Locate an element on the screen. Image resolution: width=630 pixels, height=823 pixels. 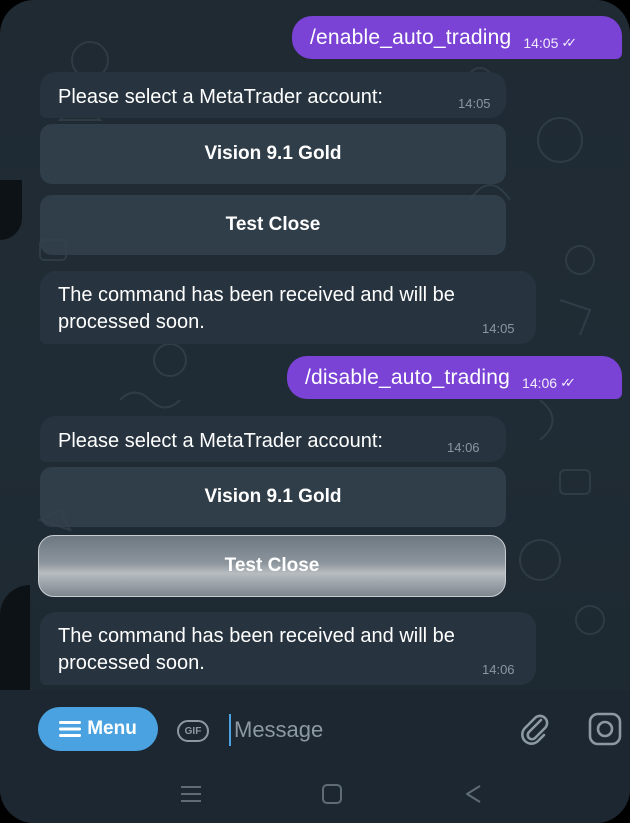
text-cursor is located at coordinates (230, 730).